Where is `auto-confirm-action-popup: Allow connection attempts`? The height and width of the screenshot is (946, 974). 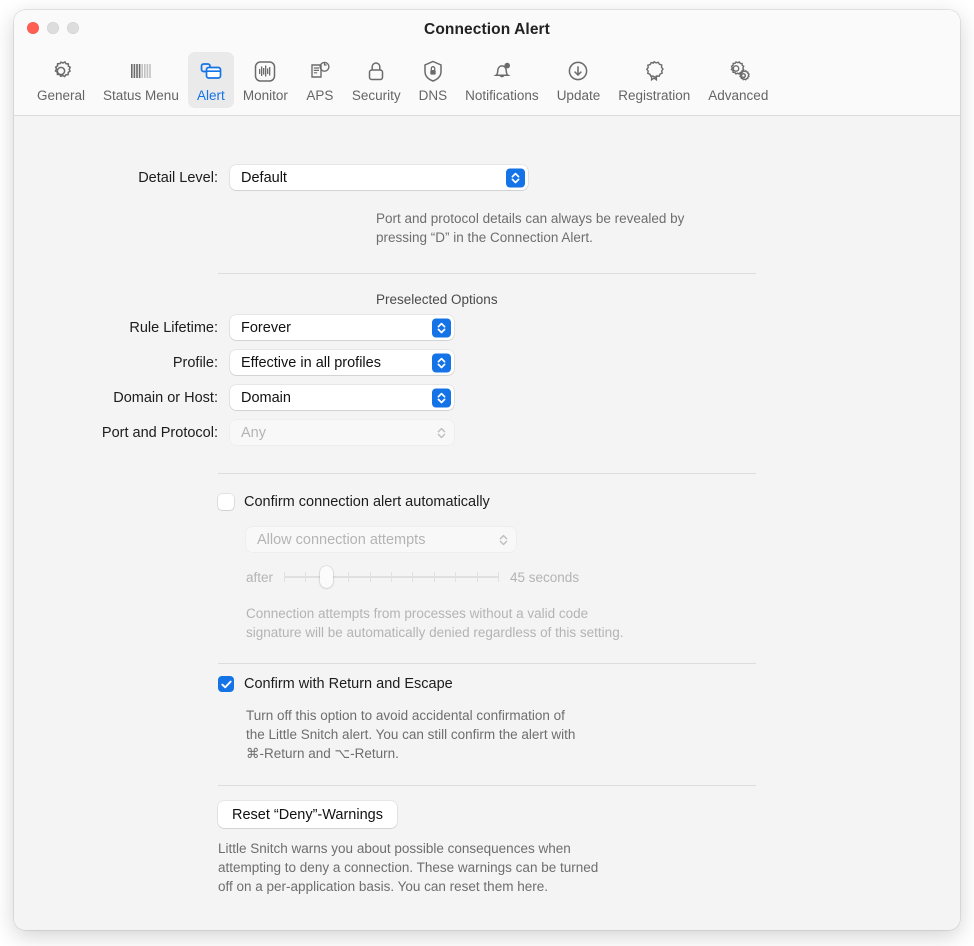
auto-confirm-action-popup: Allow connection attempts is located at coordinates (381, 539).